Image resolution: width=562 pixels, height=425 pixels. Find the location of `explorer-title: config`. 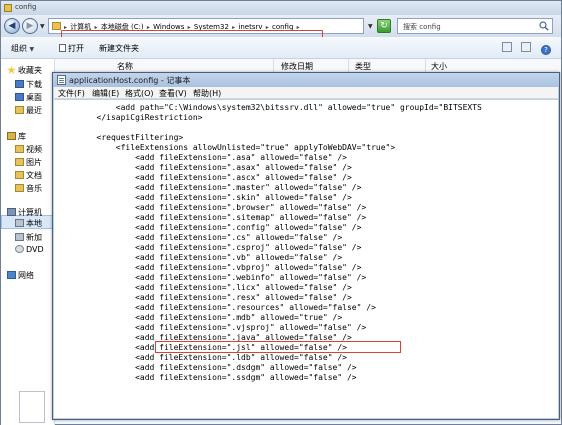

explorer-title: config is located at coordinates (26, 7).